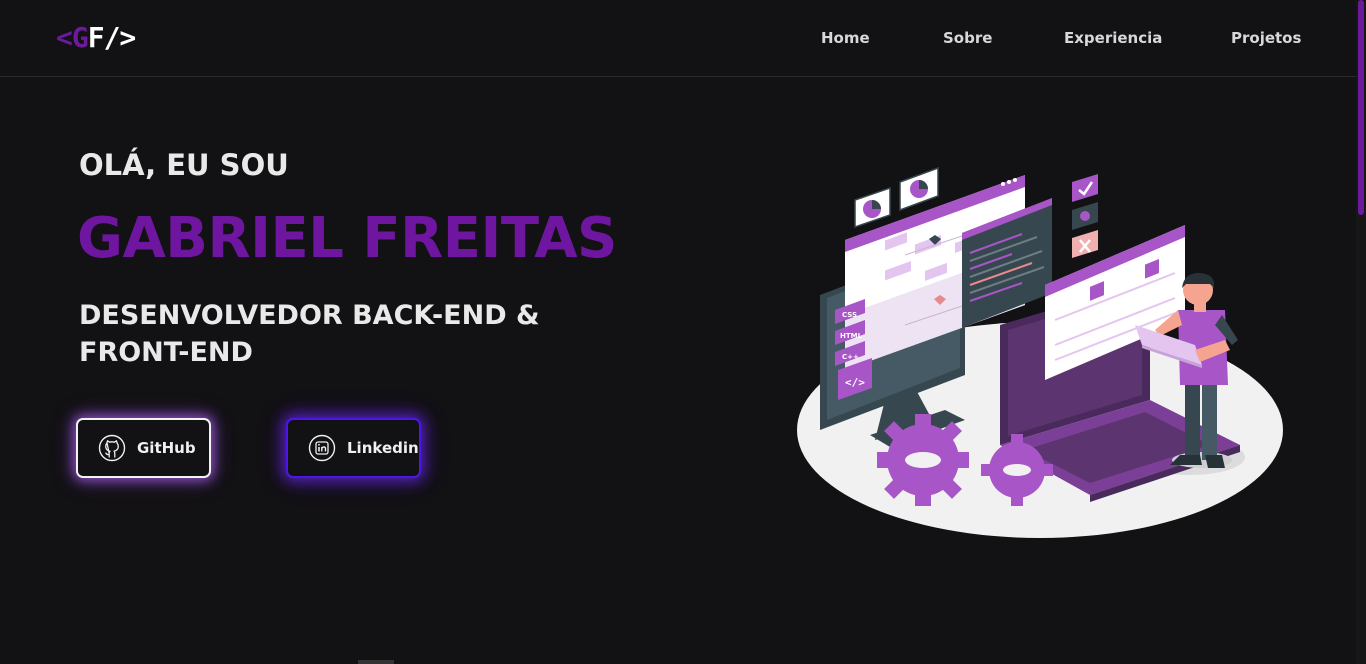 The image size is (1366, 664). Describe the element at coordinates (347, 238) in the screenshot. I see `hero-name: GABRIEL FREITAS` at that location.